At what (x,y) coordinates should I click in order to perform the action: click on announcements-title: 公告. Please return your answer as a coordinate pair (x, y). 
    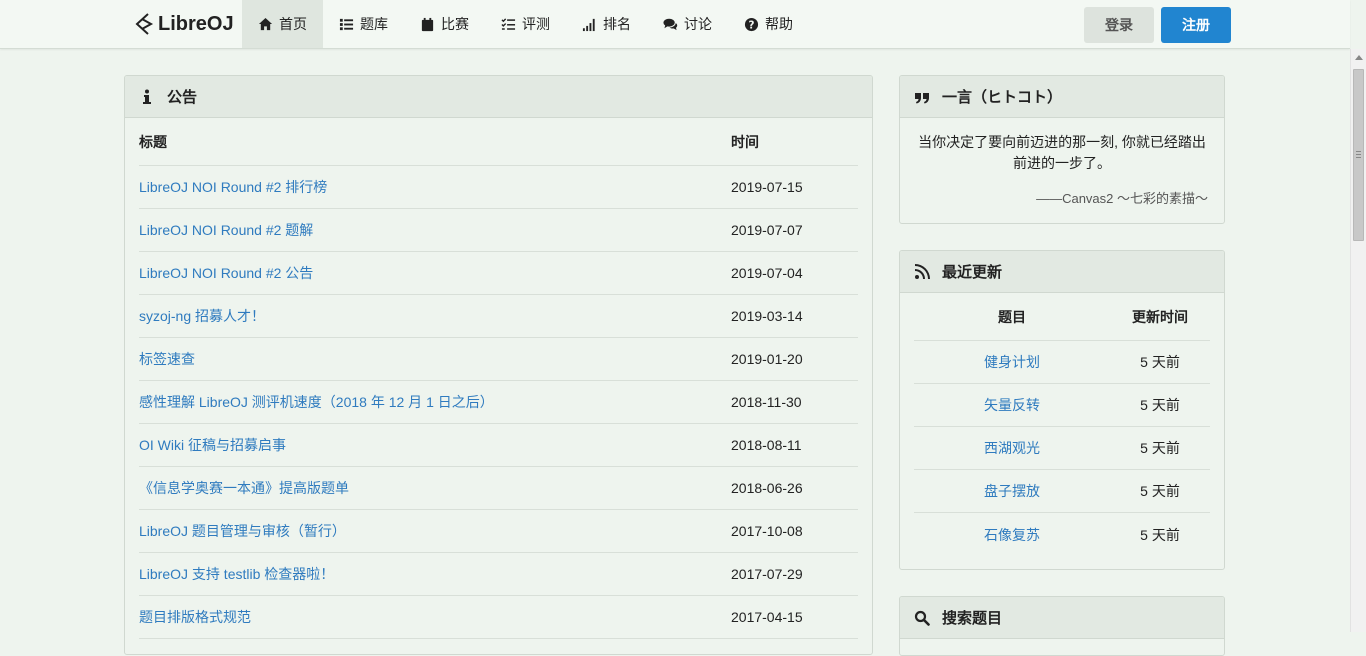
    Looking at the image, I should click on (182, 97).